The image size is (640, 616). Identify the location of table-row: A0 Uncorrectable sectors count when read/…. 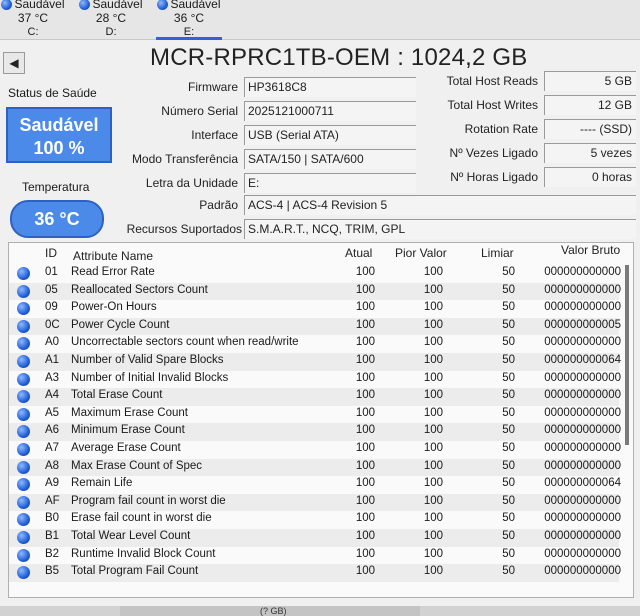
(315, 344).